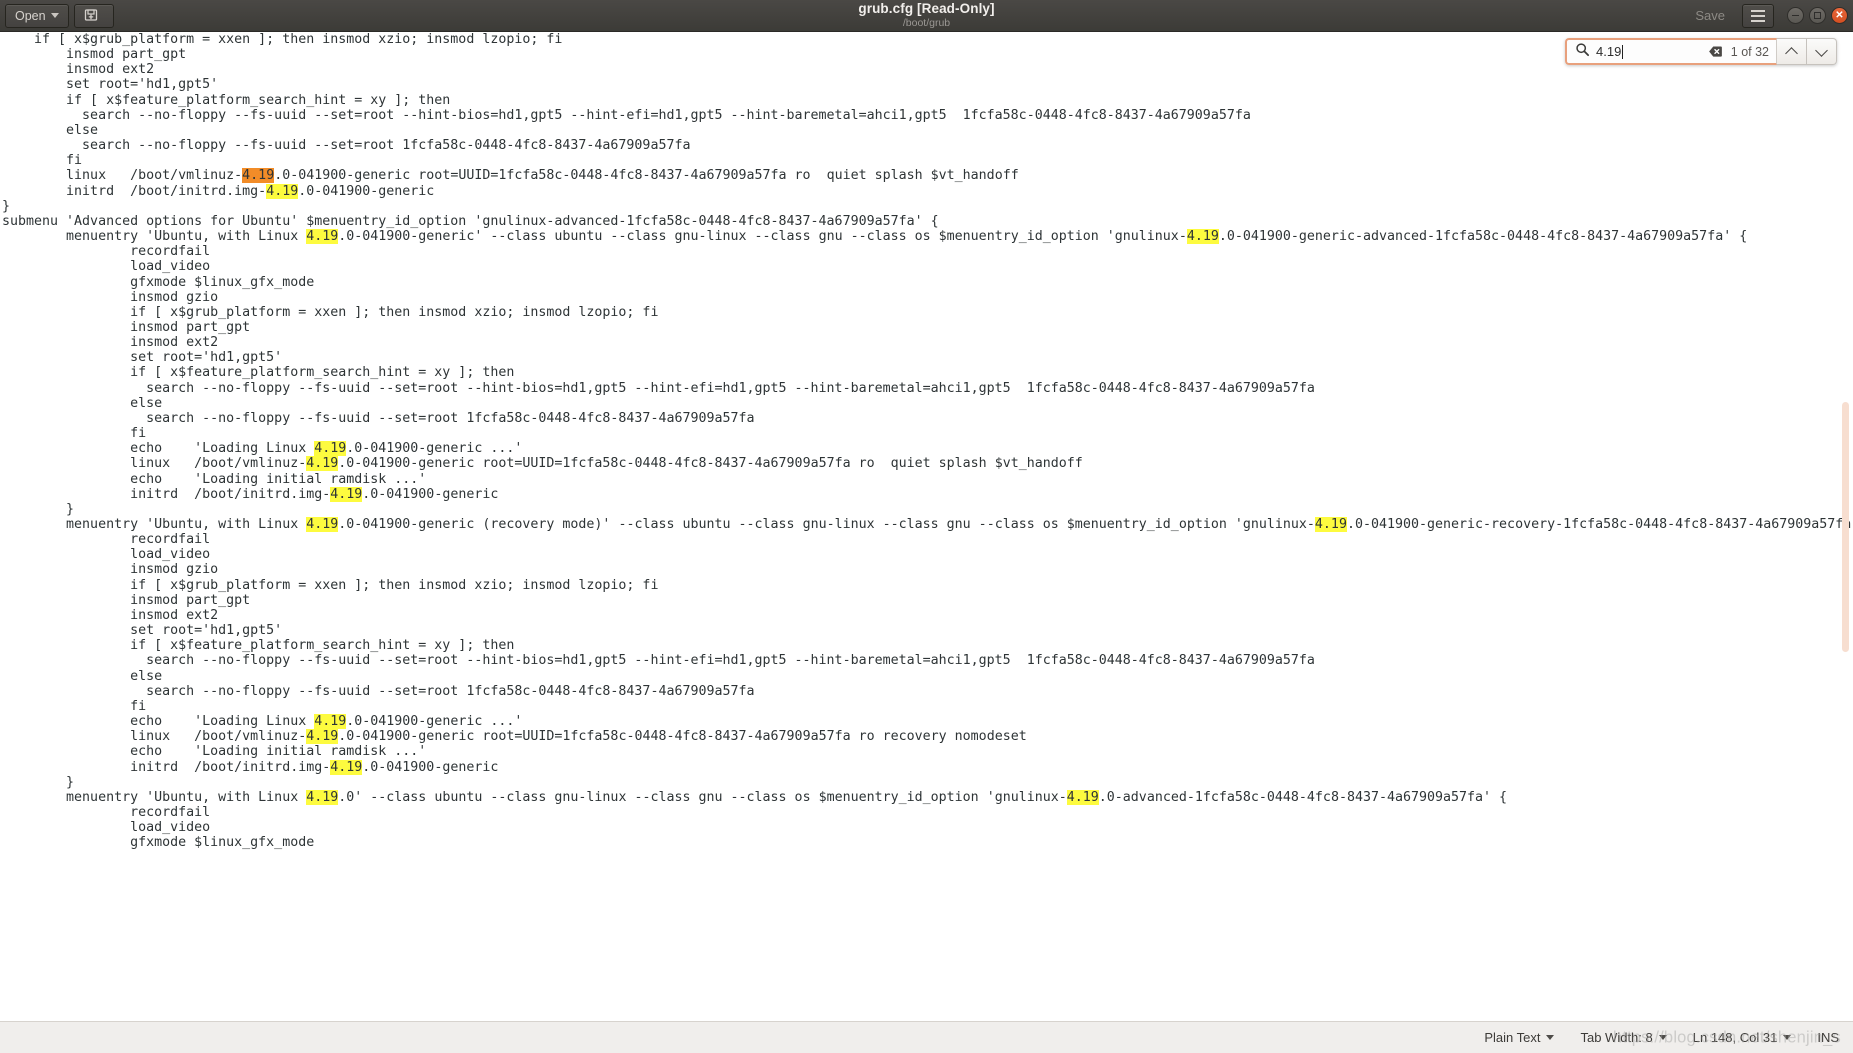 The height and width of the screenshot is (1053, 1853). I want to click on close-icon: ✕, so click(1839, 15).